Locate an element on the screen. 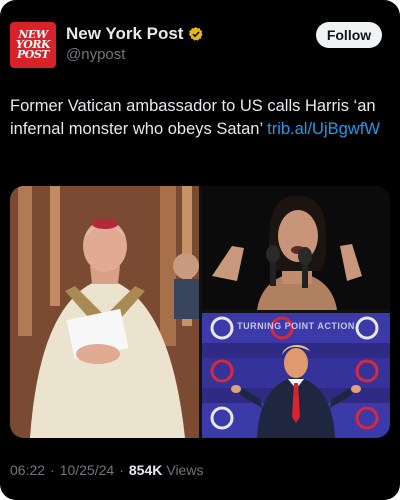 The height and width of the screenshot is (500, 400). media-photo-speaker is located at coordinates (296, 248).